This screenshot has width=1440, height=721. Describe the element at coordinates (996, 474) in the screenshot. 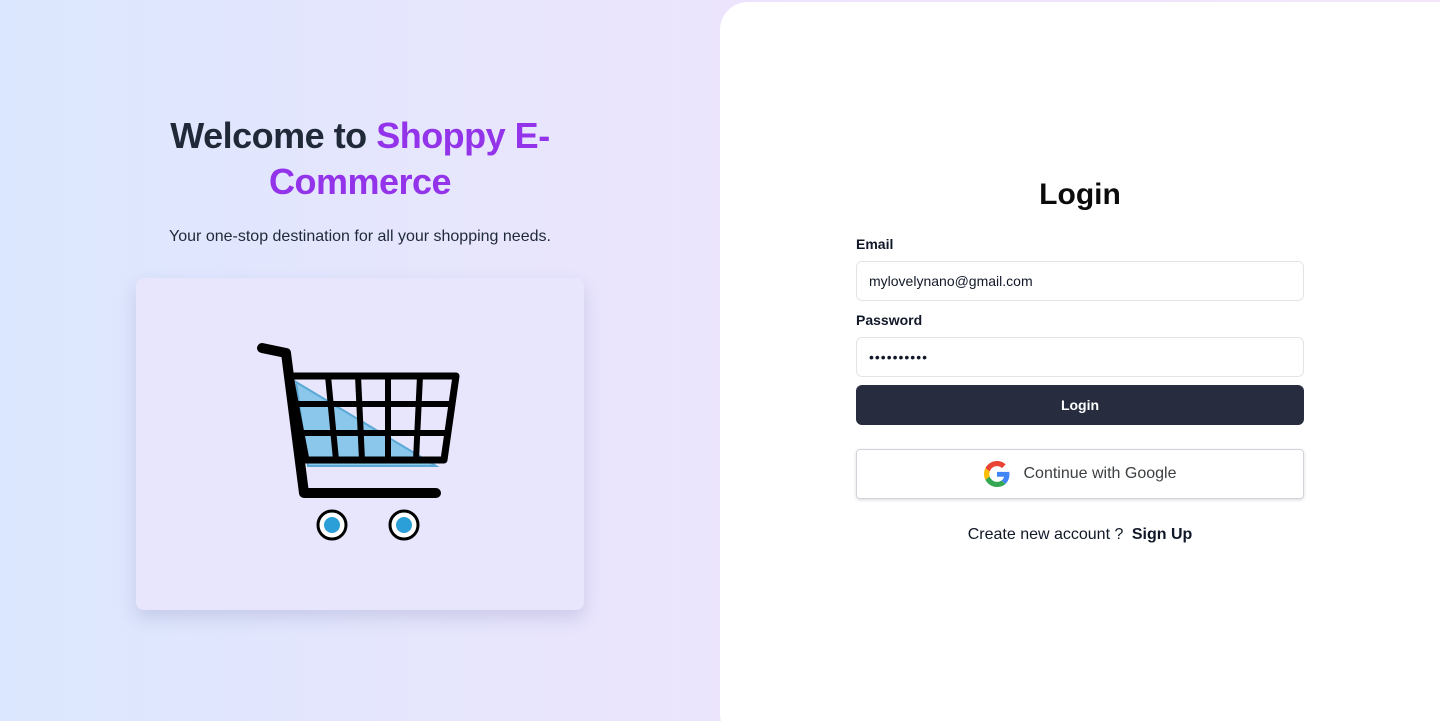

I see `google-g-icon` at that location.